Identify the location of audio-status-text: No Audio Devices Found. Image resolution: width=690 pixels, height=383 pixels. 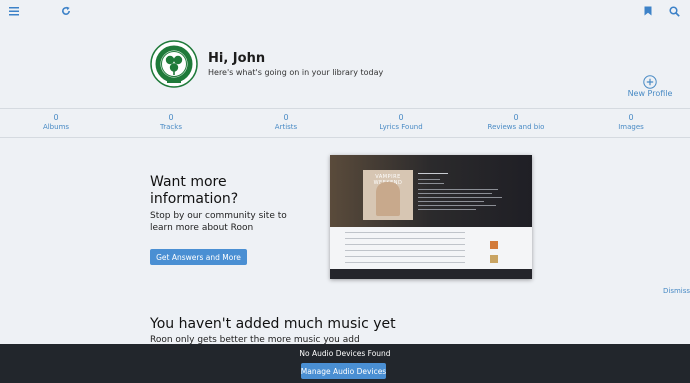
(345, 353).